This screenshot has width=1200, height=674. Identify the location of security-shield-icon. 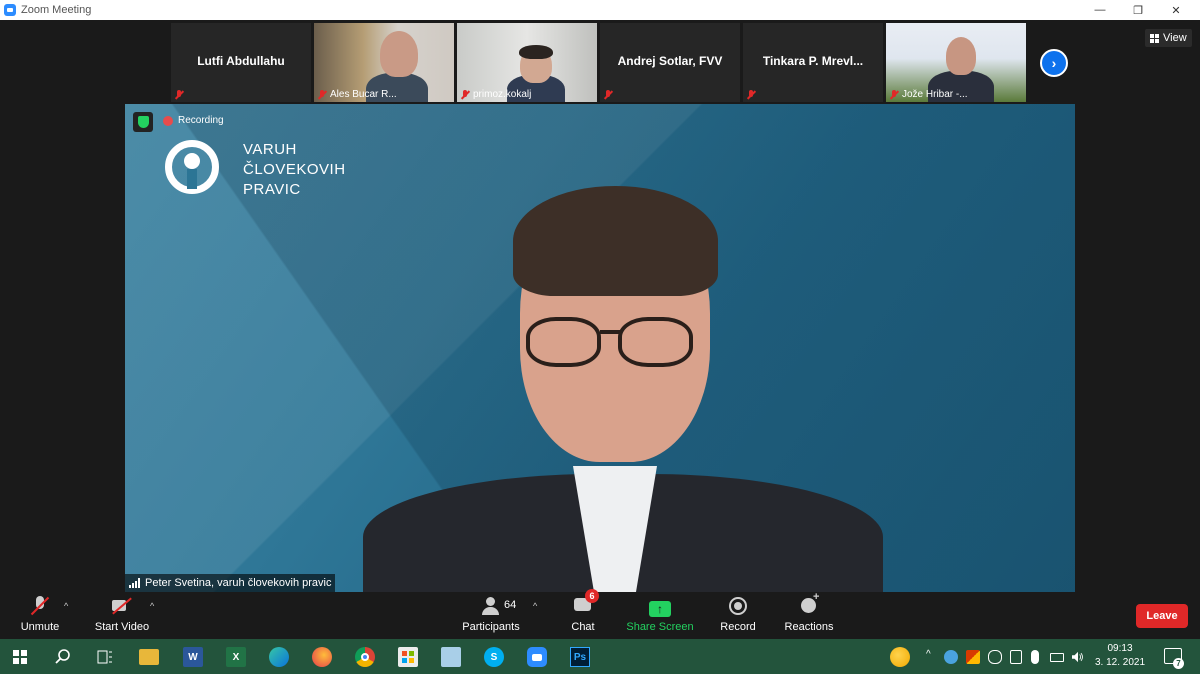
(143, 122).